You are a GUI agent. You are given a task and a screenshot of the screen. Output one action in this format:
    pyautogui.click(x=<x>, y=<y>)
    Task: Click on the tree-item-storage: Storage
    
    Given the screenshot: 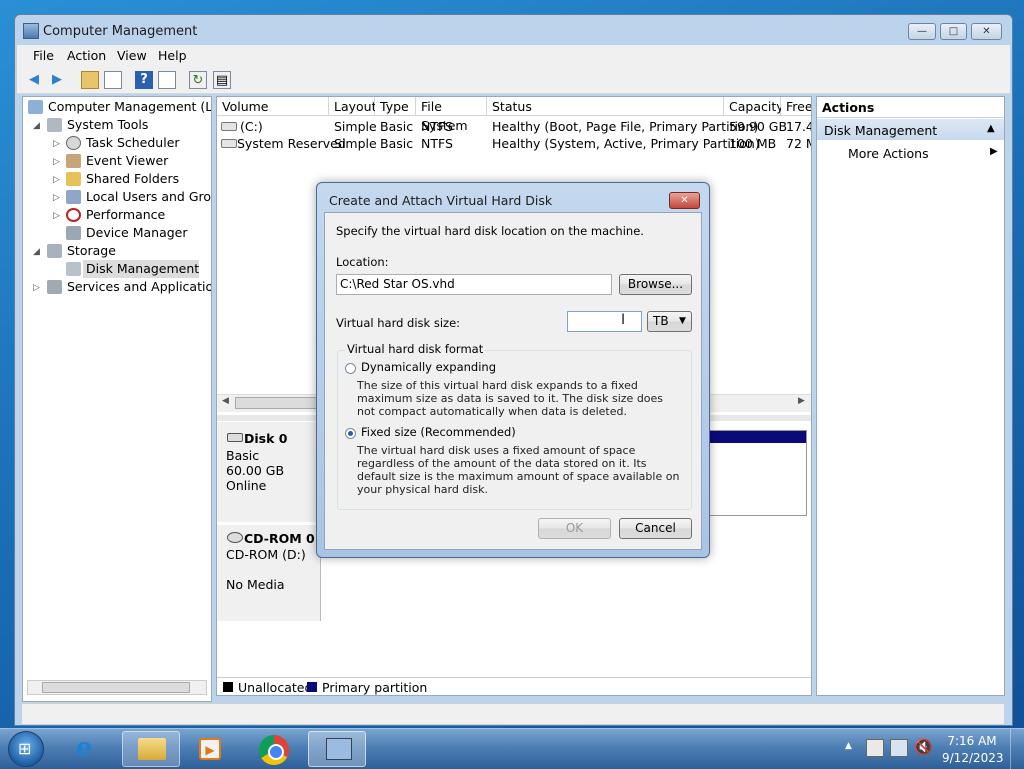 What is the action you would take?
    pyautogui.click(x=91, y=251)
    